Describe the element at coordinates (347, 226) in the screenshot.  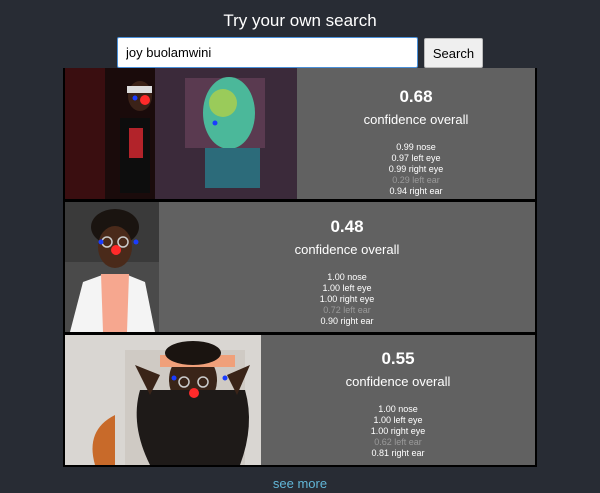
I see `overall-score: 0.48` at that location.